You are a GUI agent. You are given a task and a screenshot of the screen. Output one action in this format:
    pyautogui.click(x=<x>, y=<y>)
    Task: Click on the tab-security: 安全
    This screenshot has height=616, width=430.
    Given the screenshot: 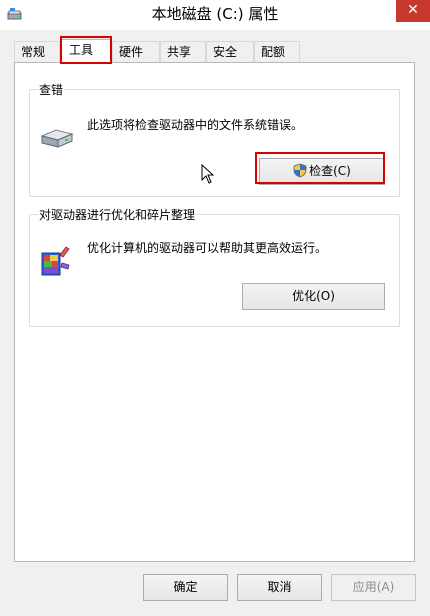 What is the action you would take?
    pyautogui.click(x=230, y=52)
    